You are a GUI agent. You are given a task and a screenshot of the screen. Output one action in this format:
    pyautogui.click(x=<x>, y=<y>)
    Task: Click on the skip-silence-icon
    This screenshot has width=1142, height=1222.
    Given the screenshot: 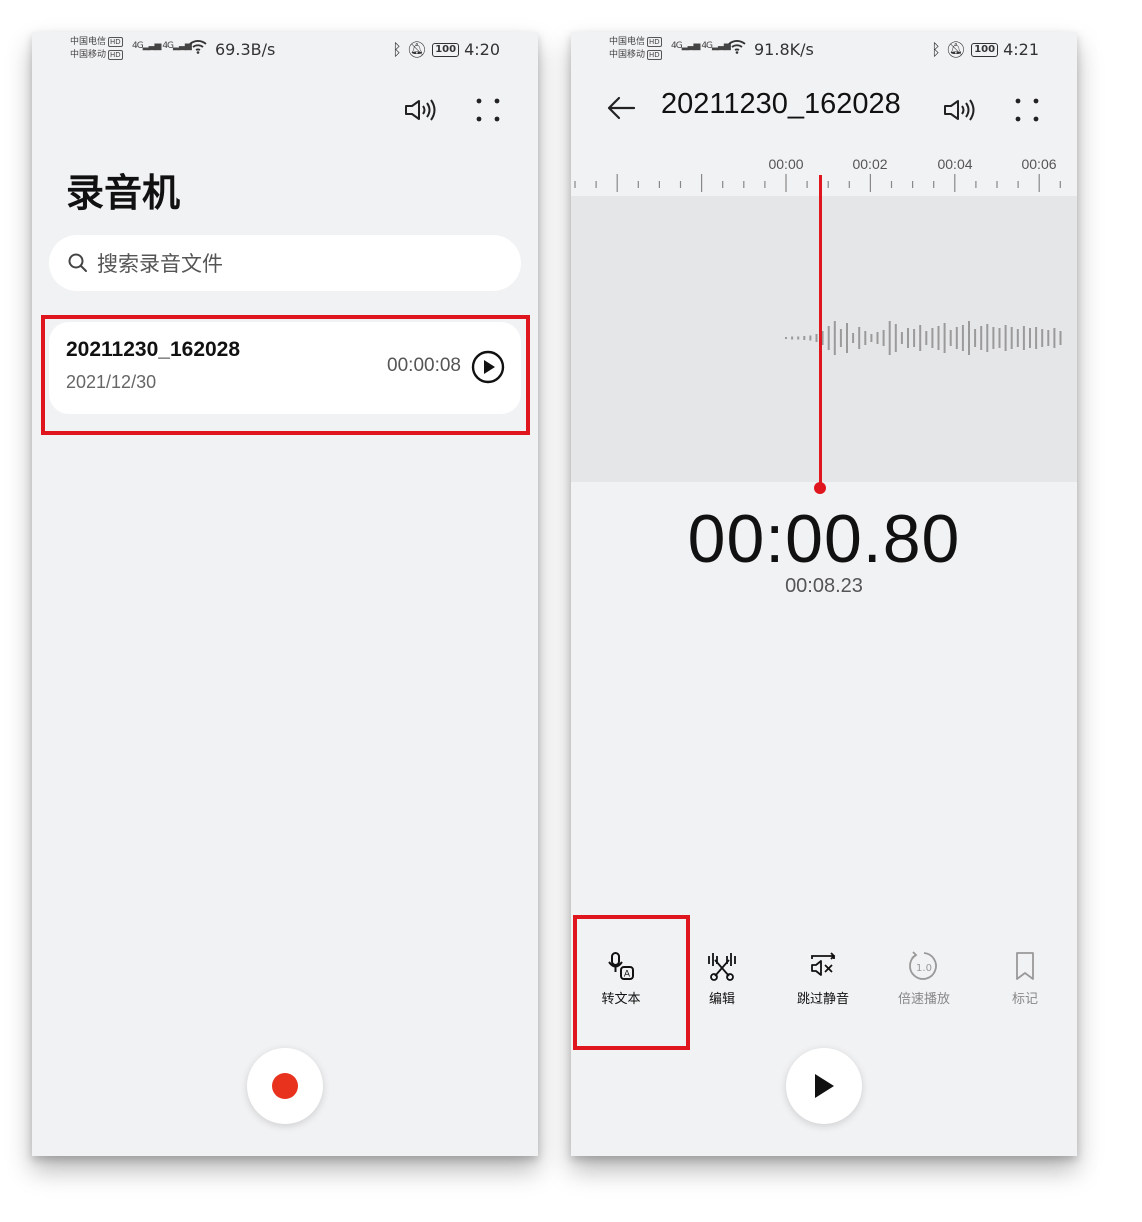 What is the action you would take?
    pyautogui.click(x=823, y=964)
    